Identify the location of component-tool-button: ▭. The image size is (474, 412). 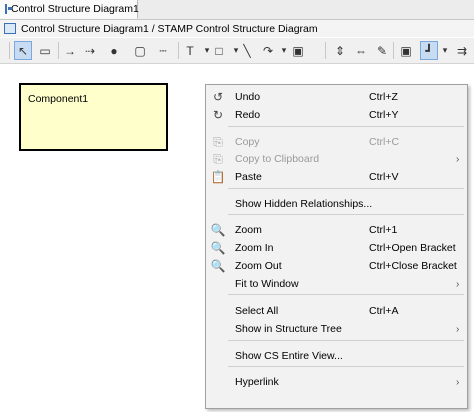
(45, 50).